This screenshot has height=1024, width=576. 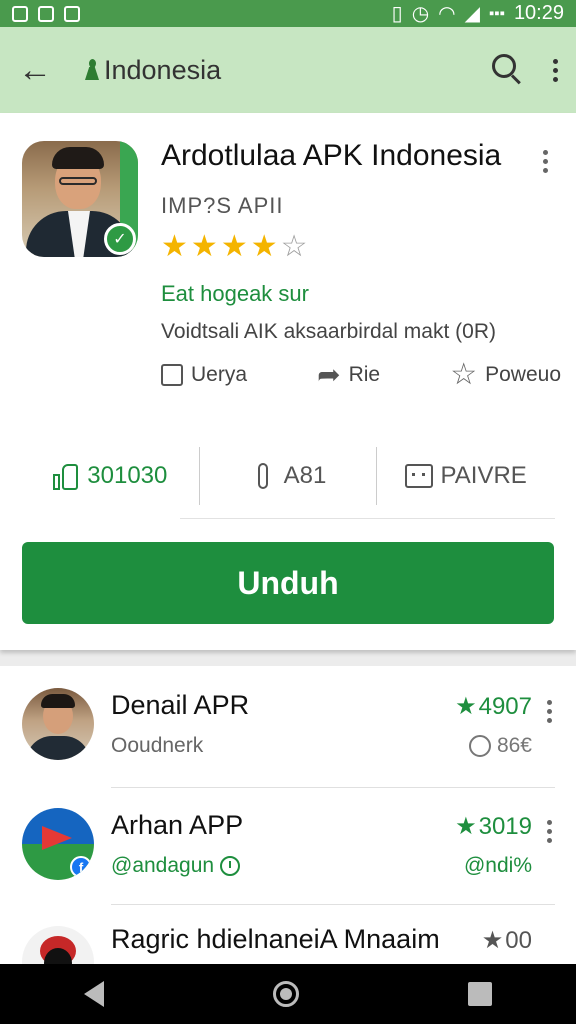 I want to click on list-item-name: Arhan APP, so click(x=177, y=825).